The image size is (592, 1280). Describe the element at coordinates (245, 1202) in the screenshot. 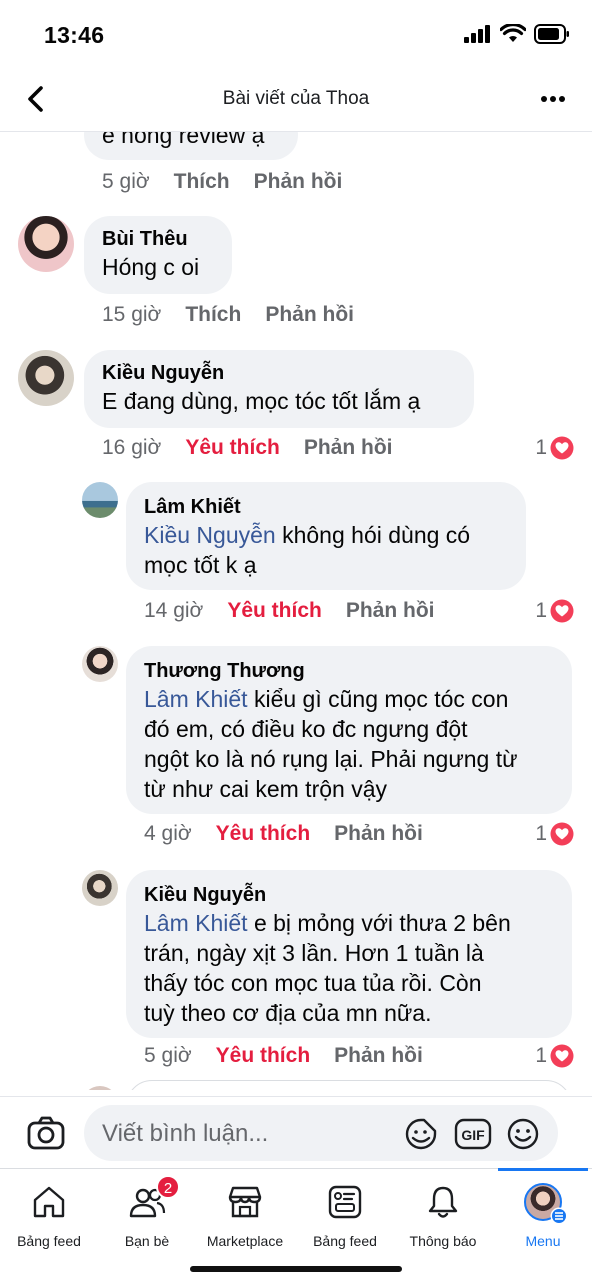

I see `marketplace-icon` at that location.